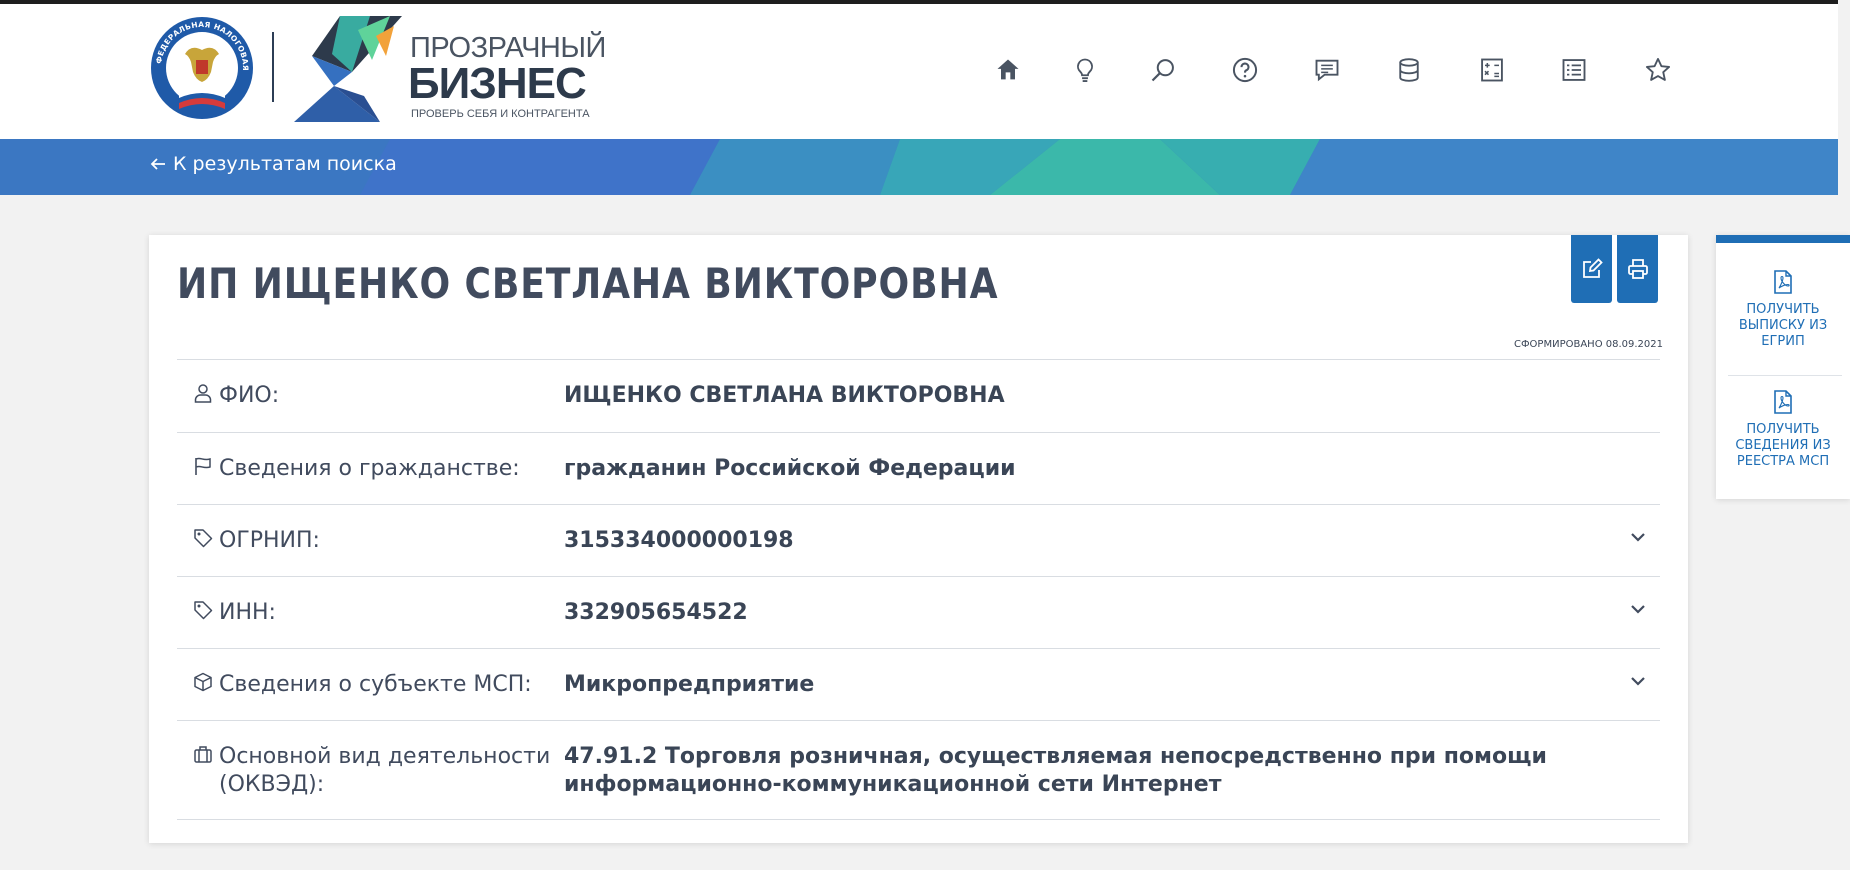 This screenshot has width=1850, height=870. I want to click on get-egrip-extract-button: ПОЛУЧИТЬ ВЫПИСКУ ИЗ ЕГРИП, so click(1783, 309).